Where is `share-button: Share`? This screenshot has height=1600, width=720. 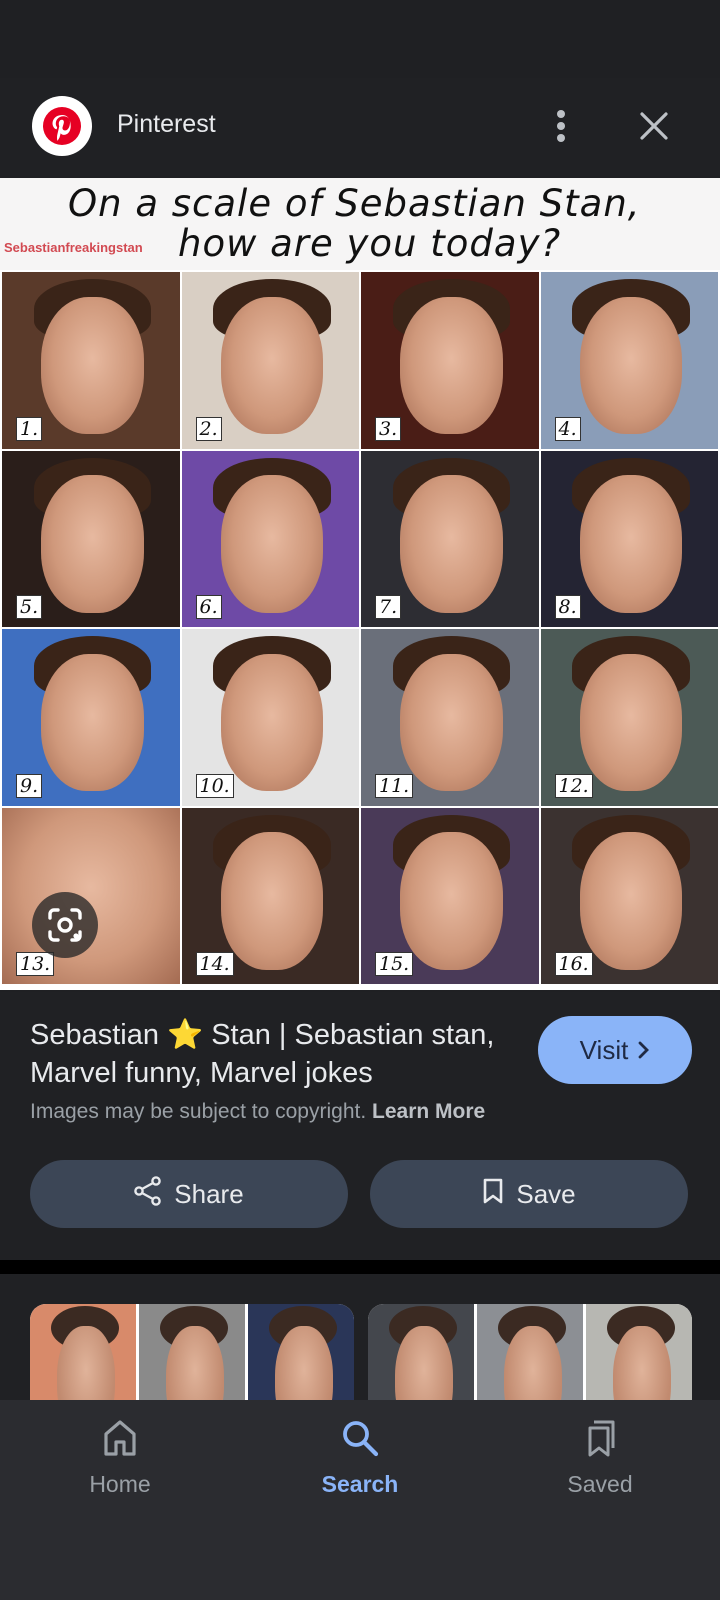
share-button: Share is located at coordinates (189, 1194).